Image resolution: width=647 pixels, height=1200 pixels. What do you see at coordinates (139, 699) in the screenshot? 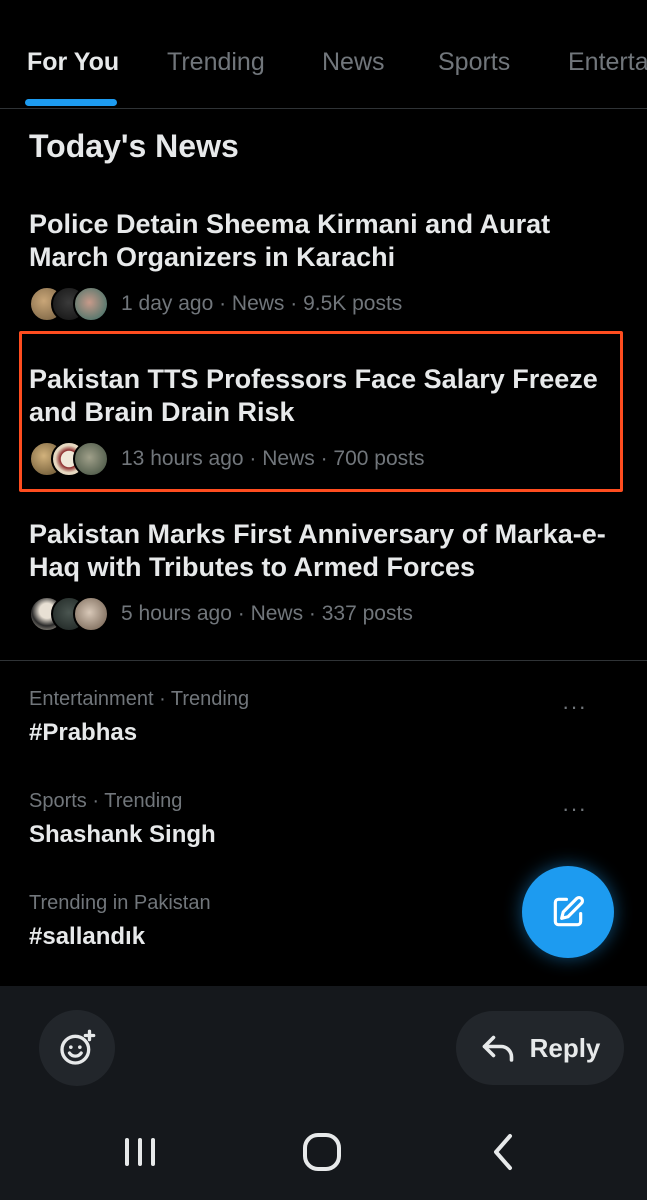
I see `trend-category: Entertainment · Trending` at bounding box center [139, 699].